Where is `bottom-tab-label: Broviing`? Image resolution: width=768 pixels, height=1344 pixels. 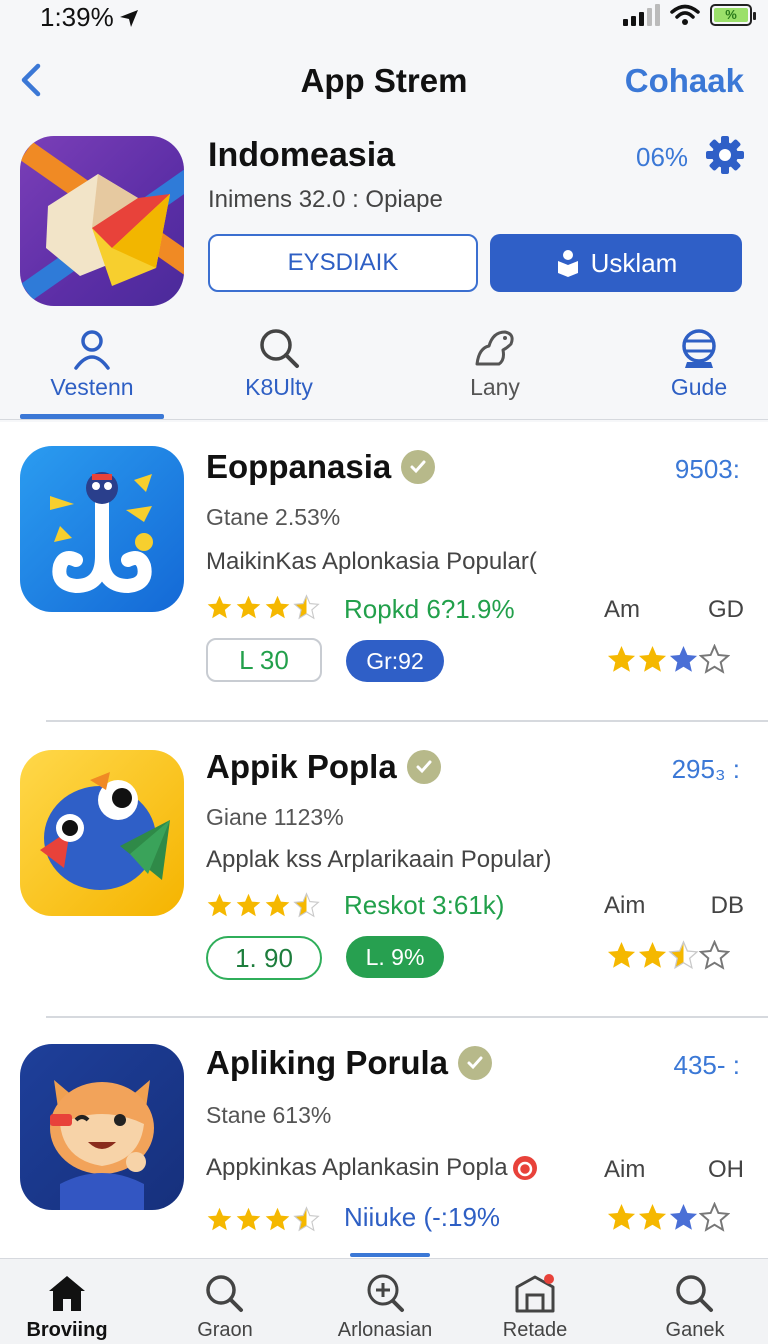
bottom-tab-label: Broviing is located at coordinates (67, 1330).